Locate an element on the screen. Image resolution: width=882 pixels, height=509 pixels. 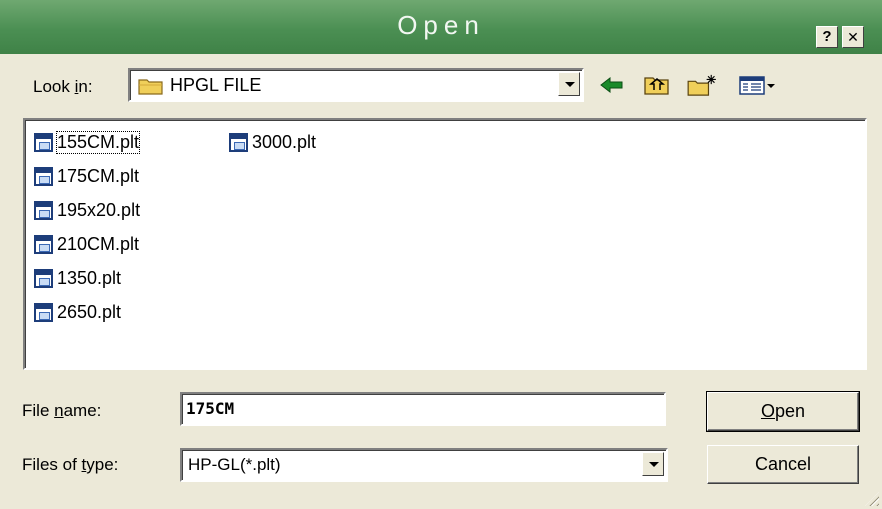
file-item: 195x20.plt is located at coordinates (87, 210).